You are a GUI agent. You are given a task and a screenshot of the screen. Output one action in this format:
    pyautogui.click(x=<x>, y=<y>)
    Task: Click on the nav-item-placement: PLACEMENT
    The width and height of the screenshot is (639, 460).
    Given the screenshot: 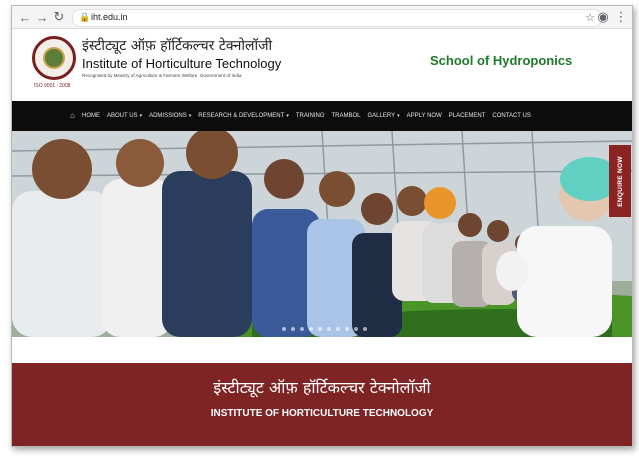 What is the action you would take?
    pyautogui.click(x=467, y=116)
    